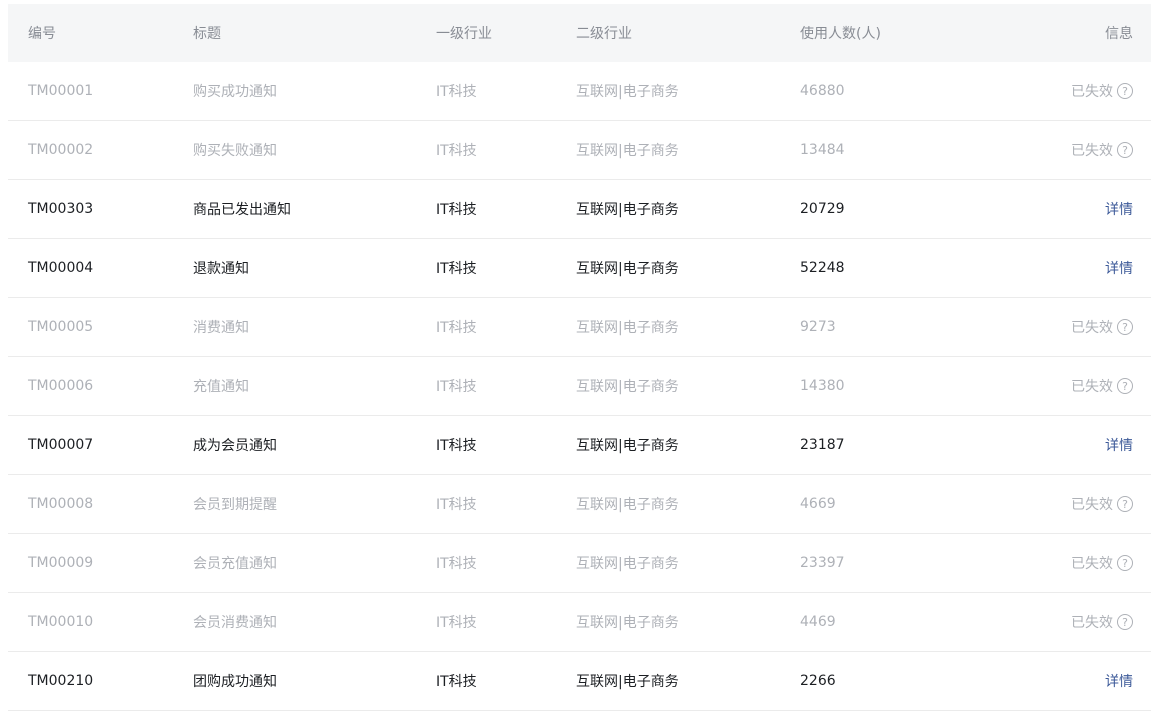 This screenshot has width=1151, height=711. What do you see at coordinates (61, 445) in the screenshot?
I see `cell-id: TM00007` at bounding box center [61, 445].